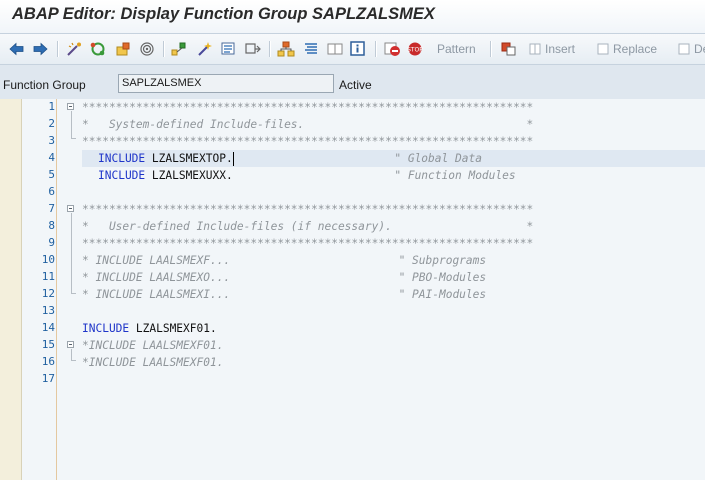 The image size is (705, 480). Describe the element at coordinates (48, 327) in the screenshot. I see `line-number: 14` at that location.